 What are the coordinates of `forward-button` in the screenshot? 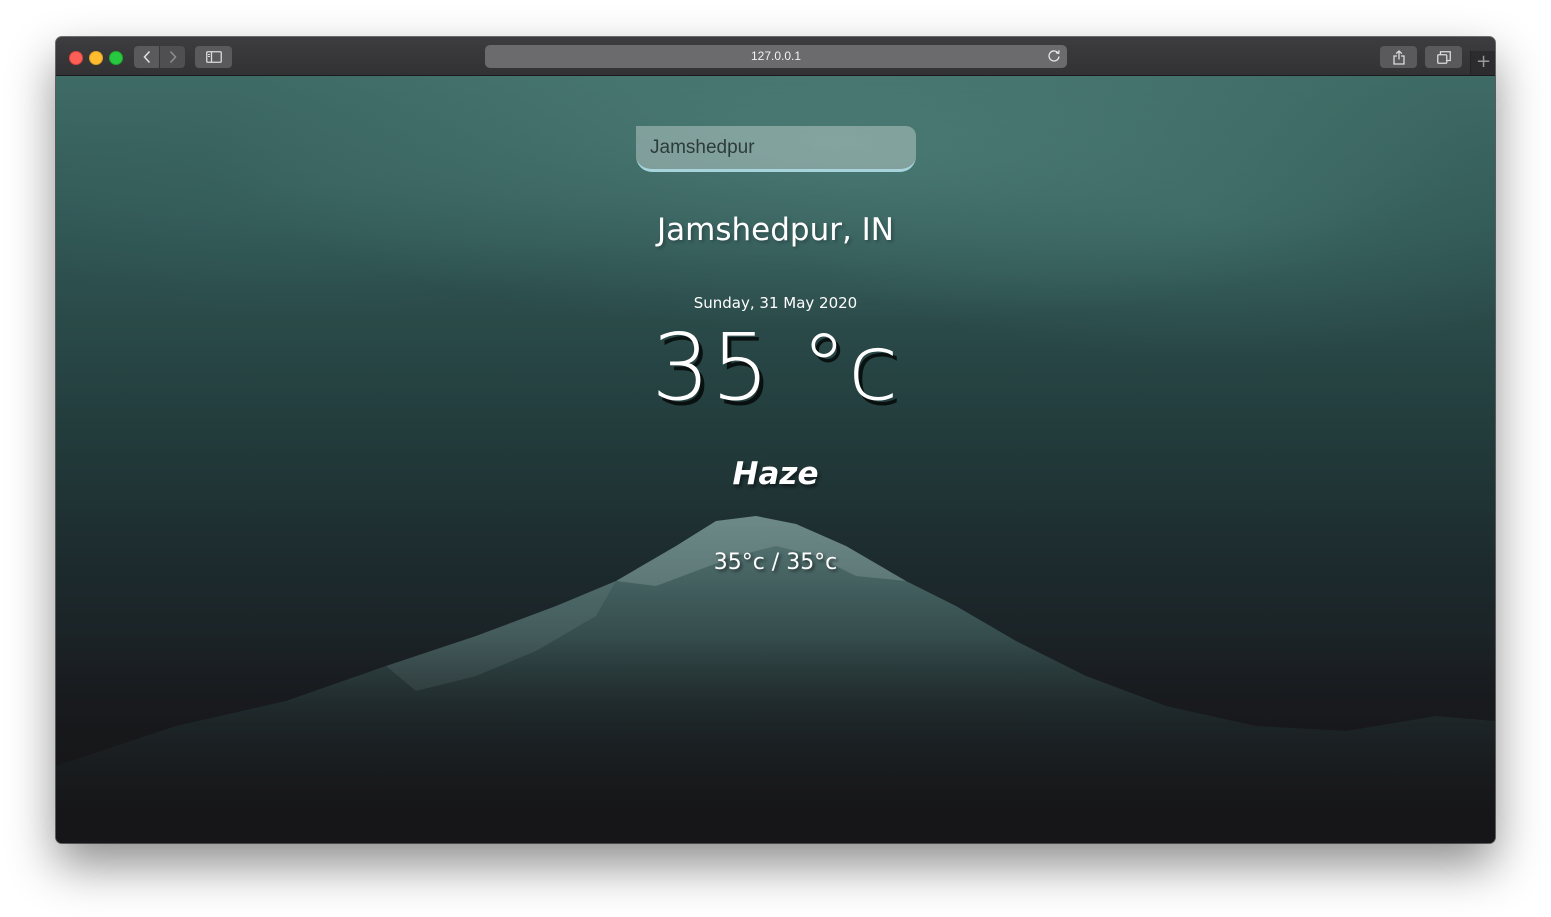 It's located at (172, 57).